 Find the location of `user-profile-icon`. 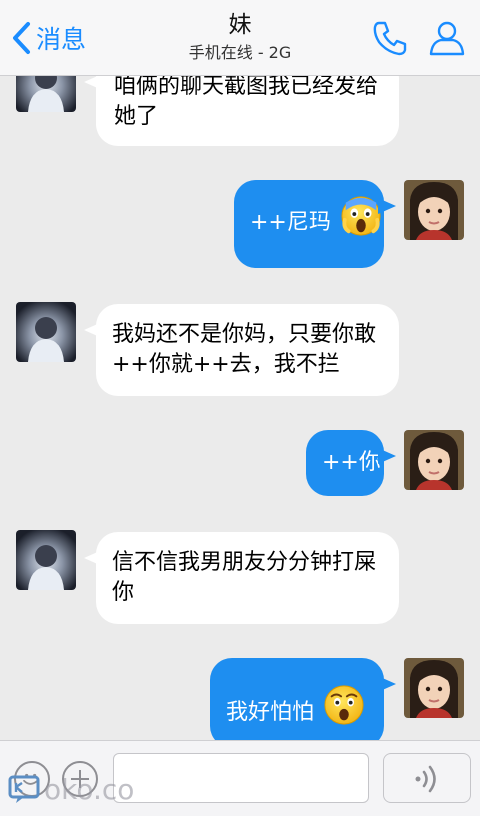

user-profile-icon is located at coordinates (447, 38).